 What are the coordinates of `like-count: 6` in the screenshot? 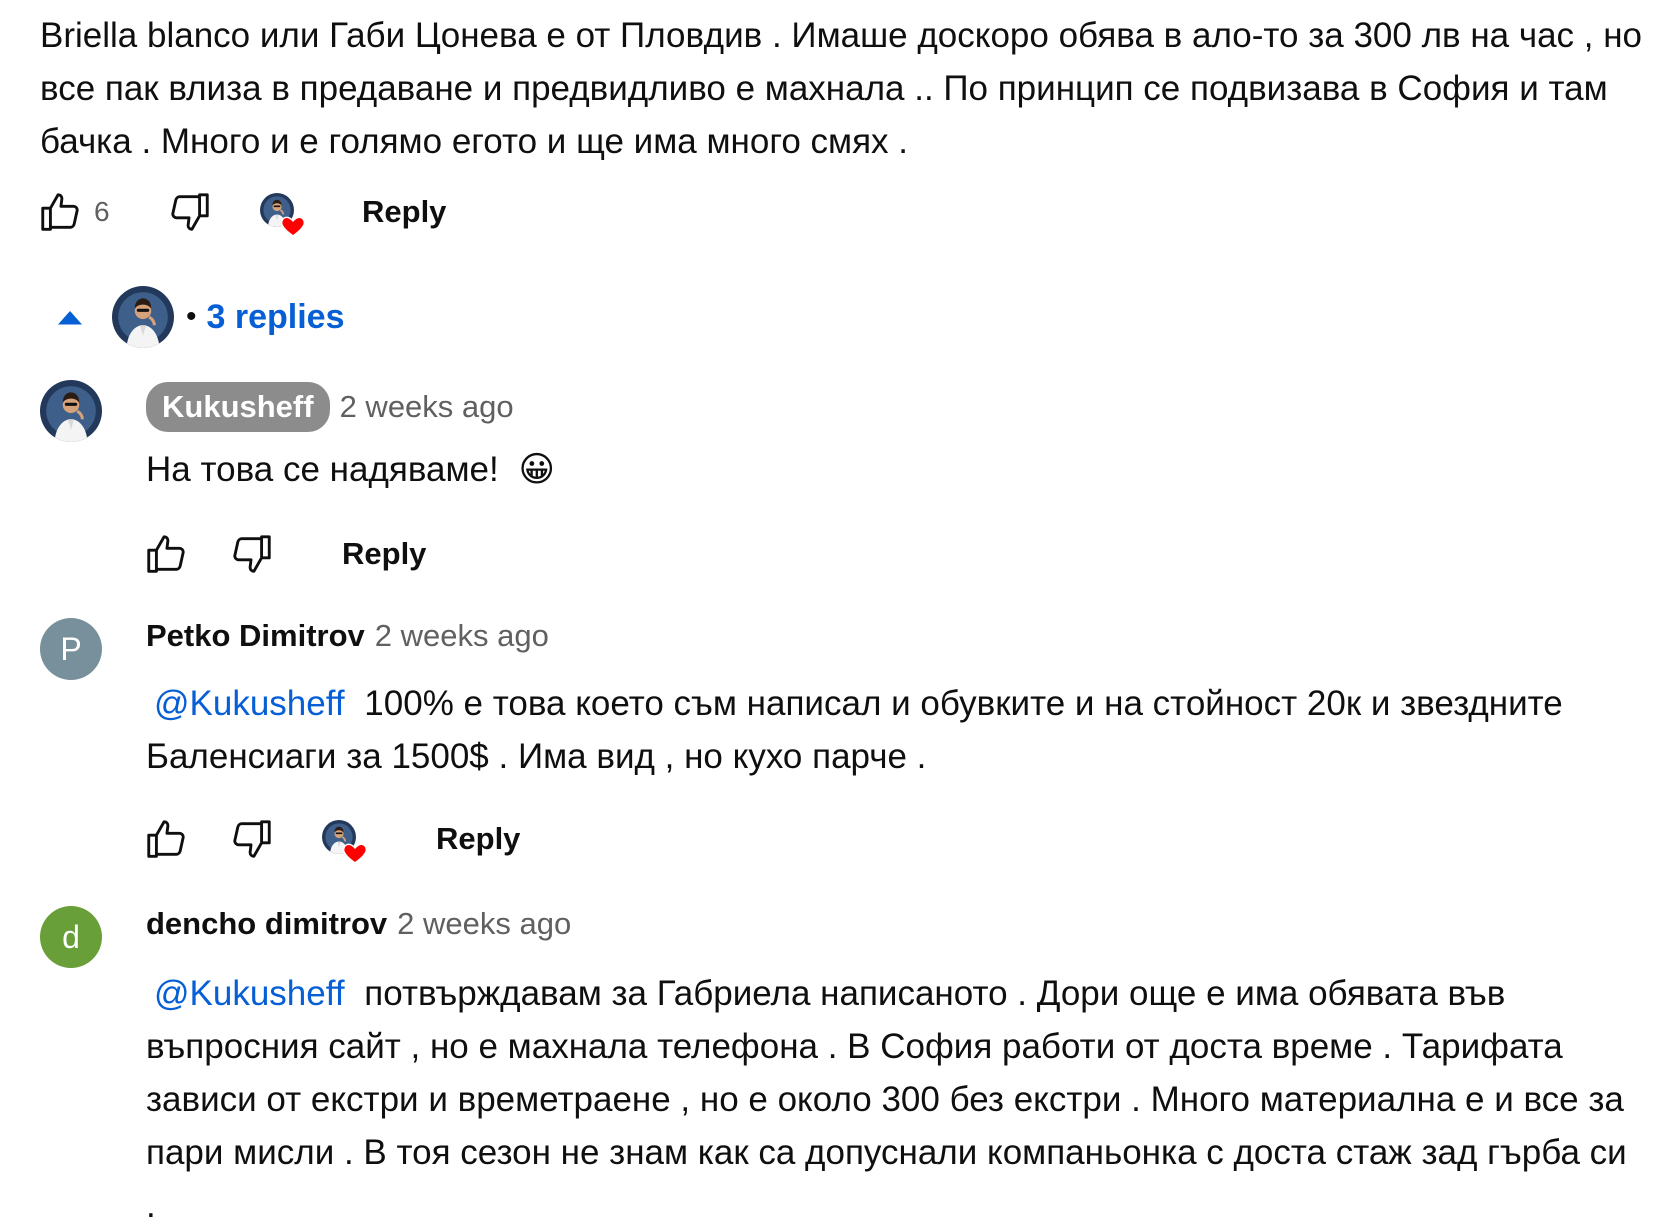 It's located at (102, 211).